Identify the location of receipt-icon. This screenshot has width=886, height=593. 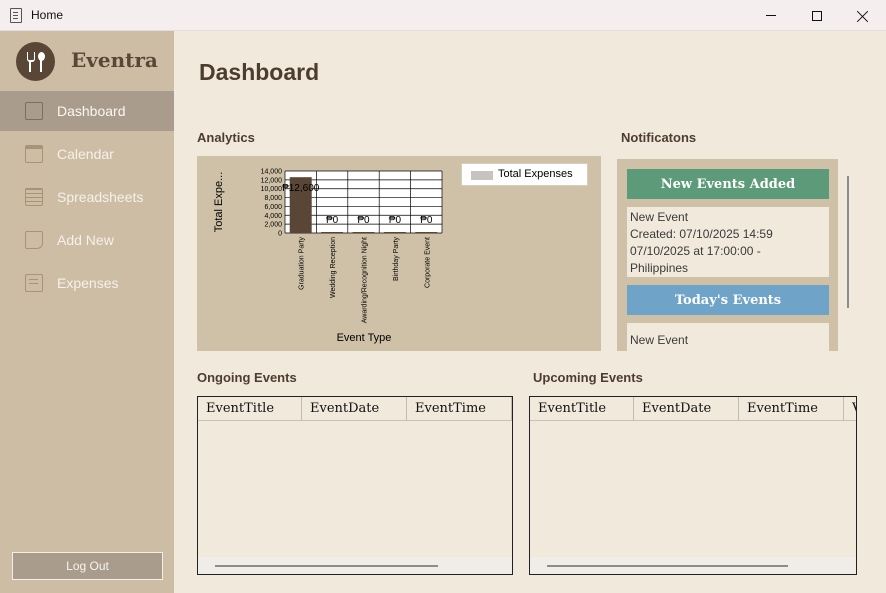
(34, 283).